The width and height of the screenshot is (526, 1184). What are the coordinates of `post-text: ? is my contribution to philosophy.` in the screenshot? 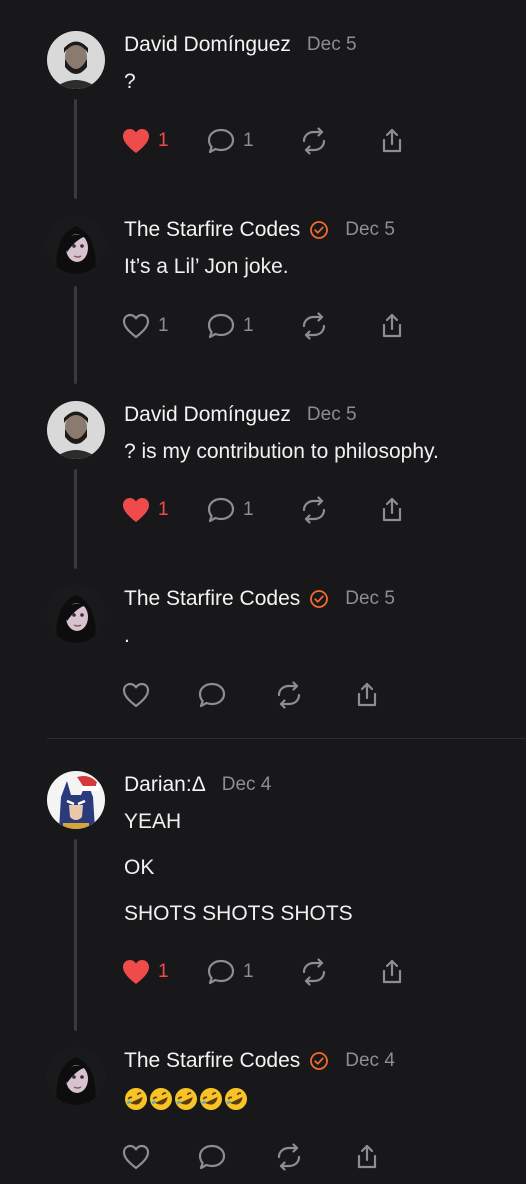 It's located at (281, 451).